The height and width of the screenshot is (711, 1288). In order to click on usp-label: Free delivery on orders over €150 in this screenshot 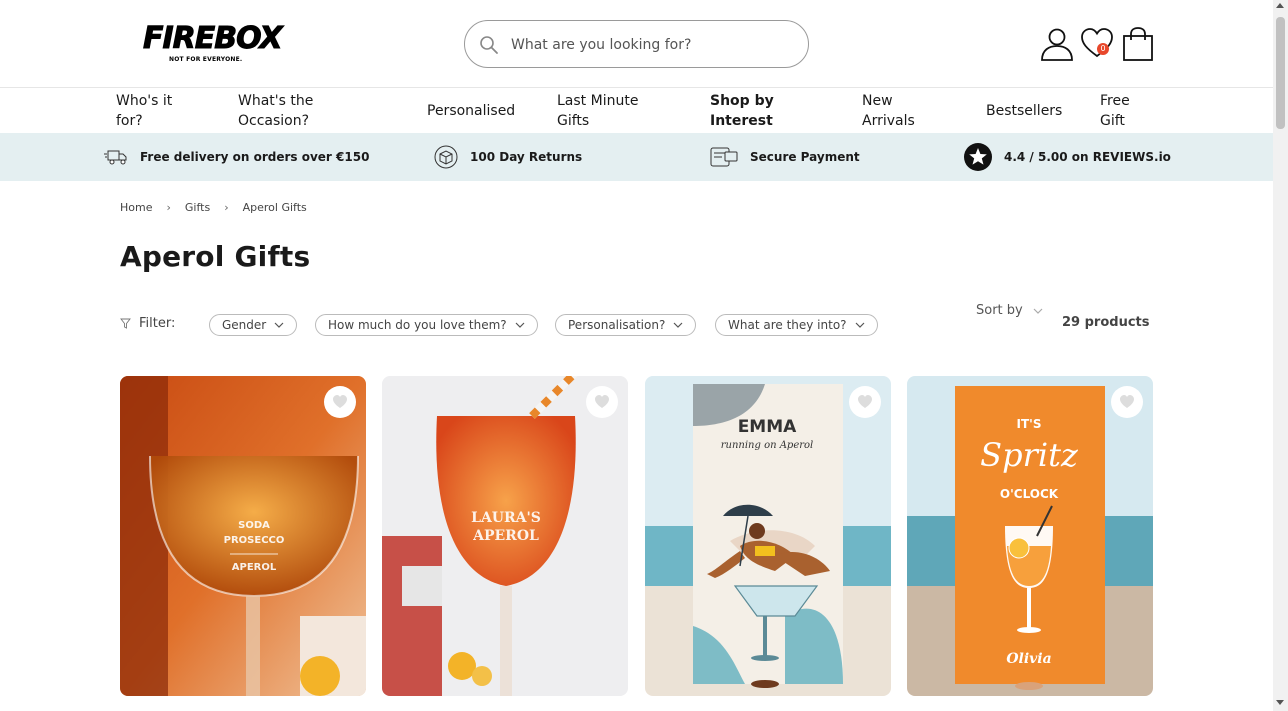, I will do `click(255, 157)`.